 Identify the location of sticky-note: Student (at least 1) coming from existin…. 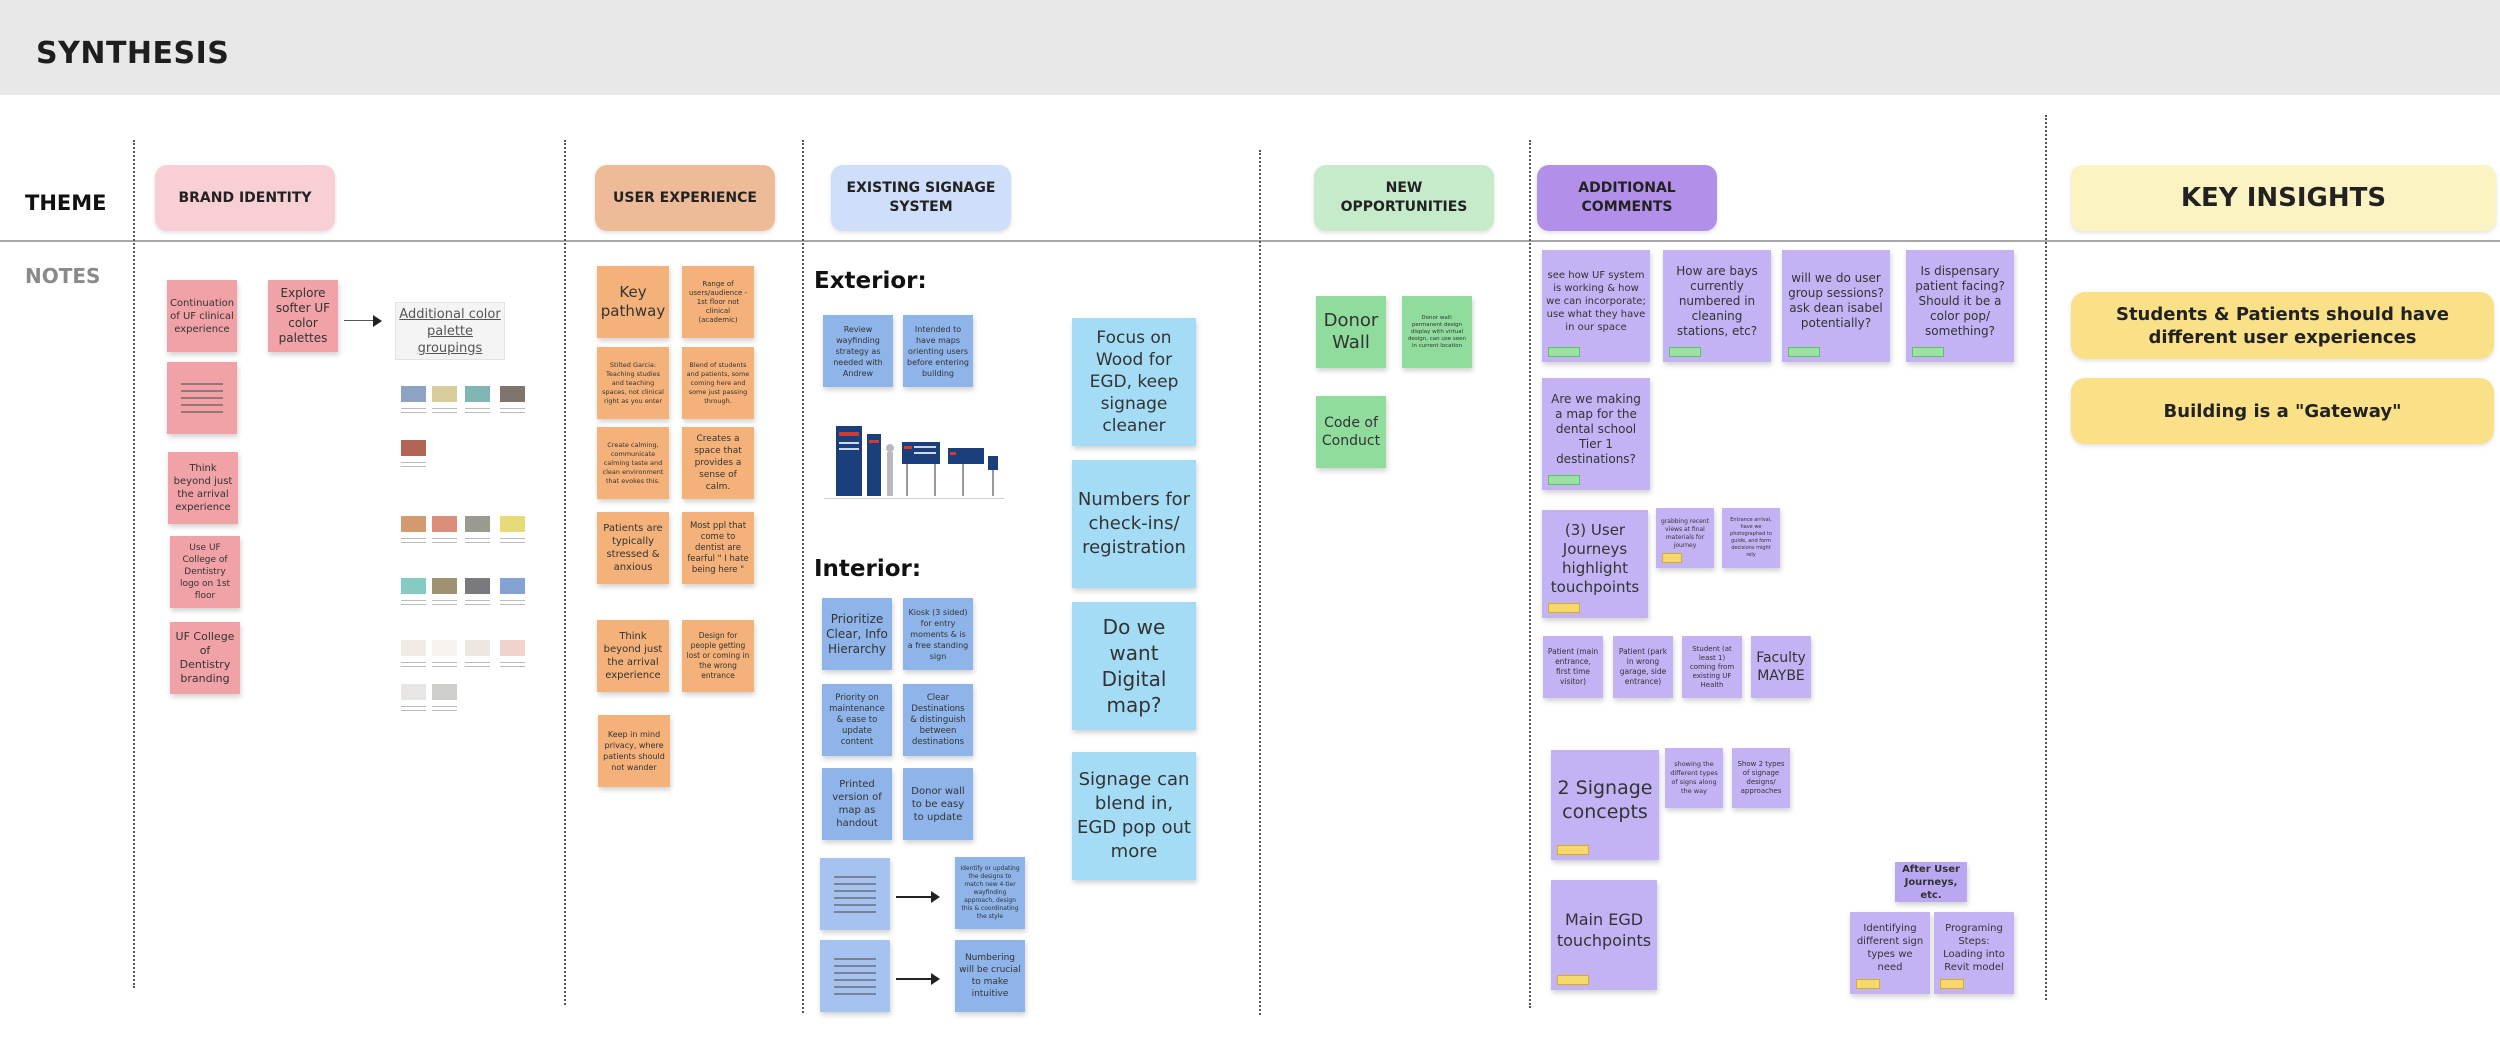
(1712, 667).